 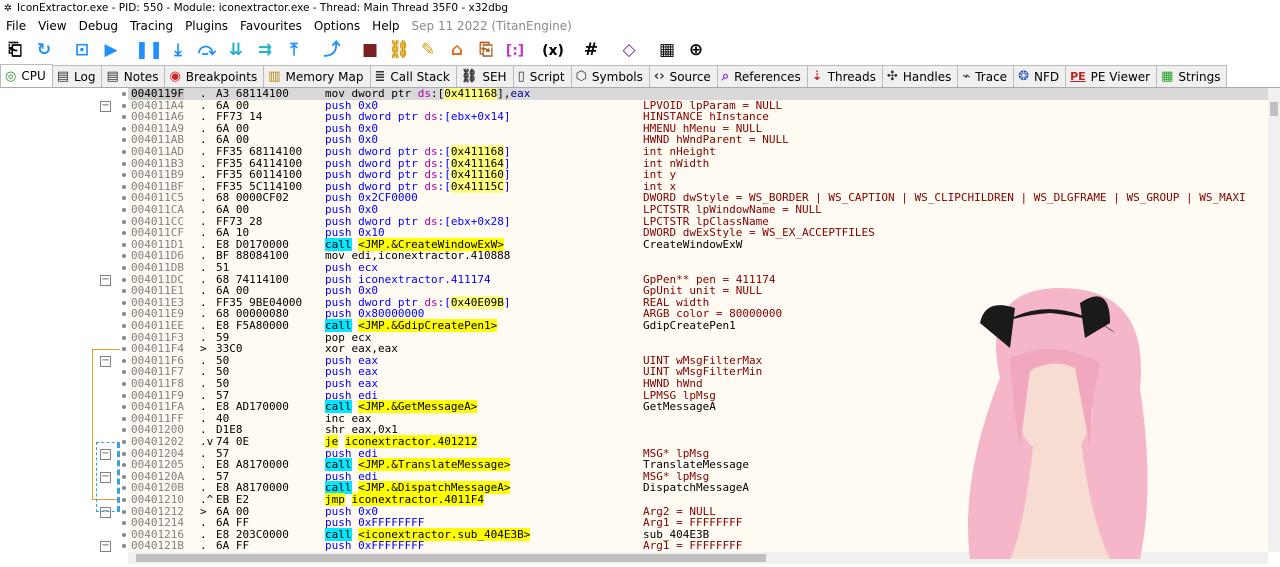 What do you see at coordinates (457, 51) in the screenshot?
I see `label-button: ⌂` at bounding box center [457, 51].